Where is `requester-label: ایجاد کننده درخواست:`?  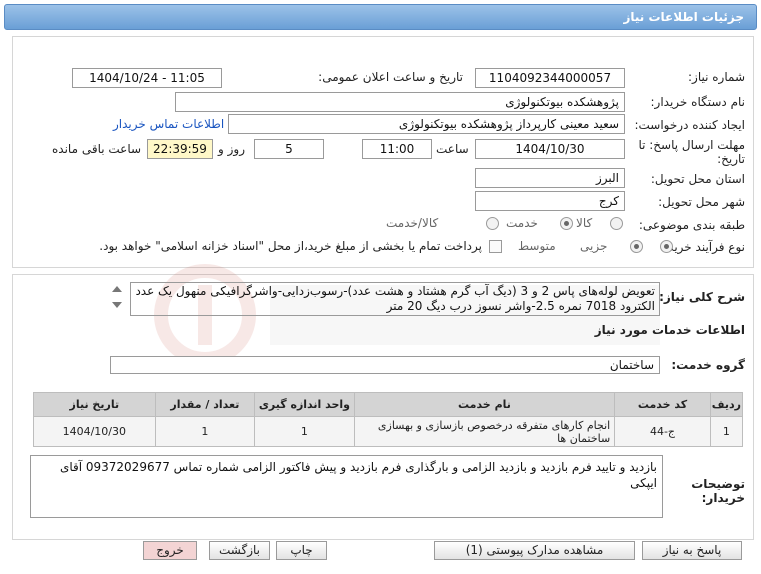
requester-label: ایجاد کننده درخواست: is located at coordinates (689, 125).